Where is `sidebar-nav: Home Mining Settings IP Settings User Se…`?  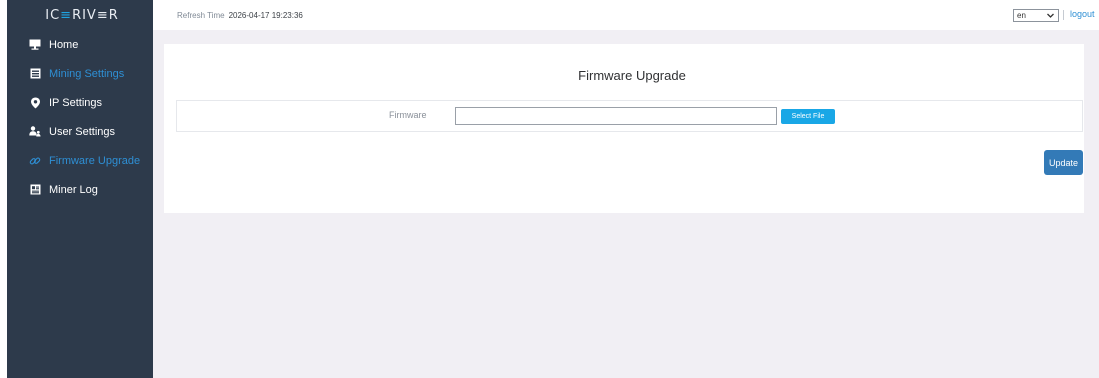 sidebar-nav: Home Mining Settings IP Settings User Se… is located at coordinates (80, 117).